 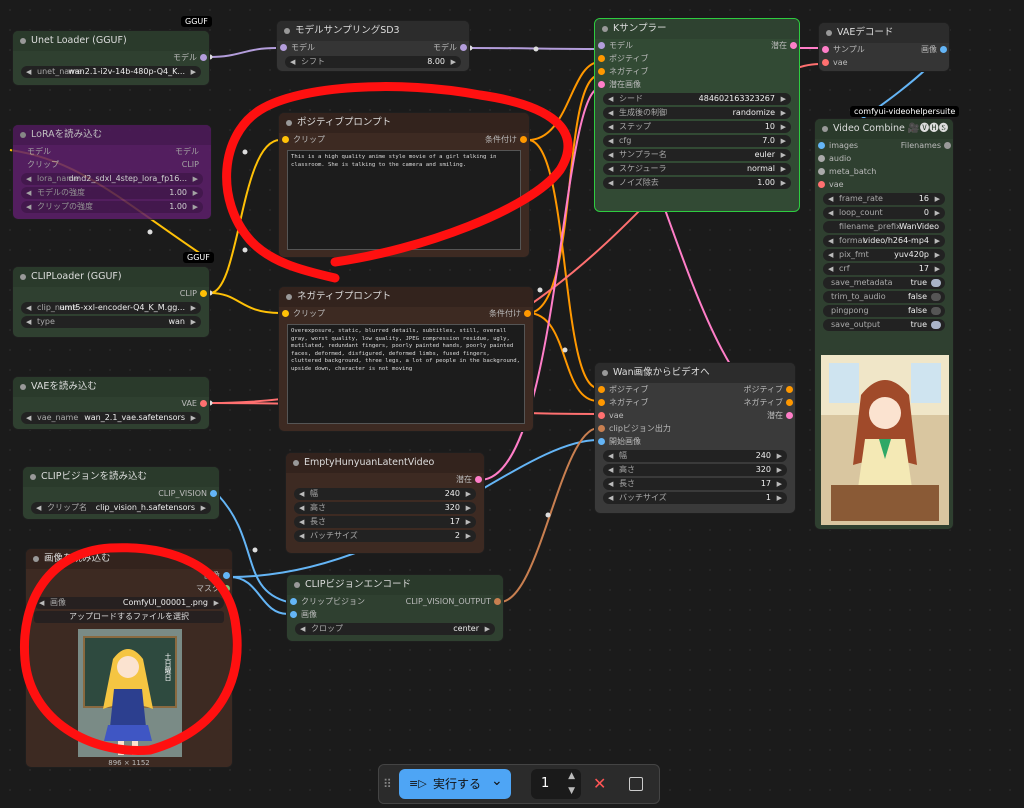 What do you see at coordinates (111, 41) in the screenshot?
I see `node-title: Unet Loader (GGUF)` at bounding box center [111, 41].